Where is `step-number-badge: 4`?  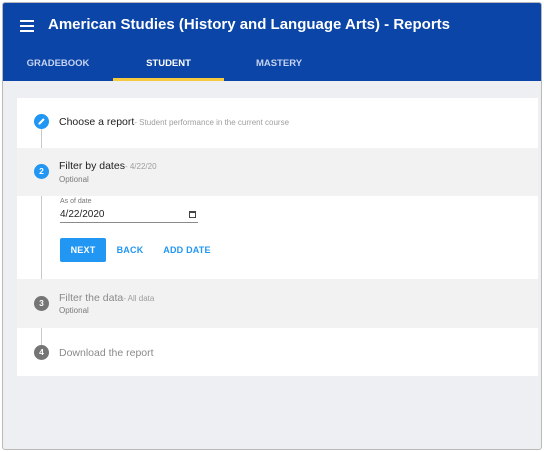
step-number-badge: 4 is located at coordinates (41, 352).